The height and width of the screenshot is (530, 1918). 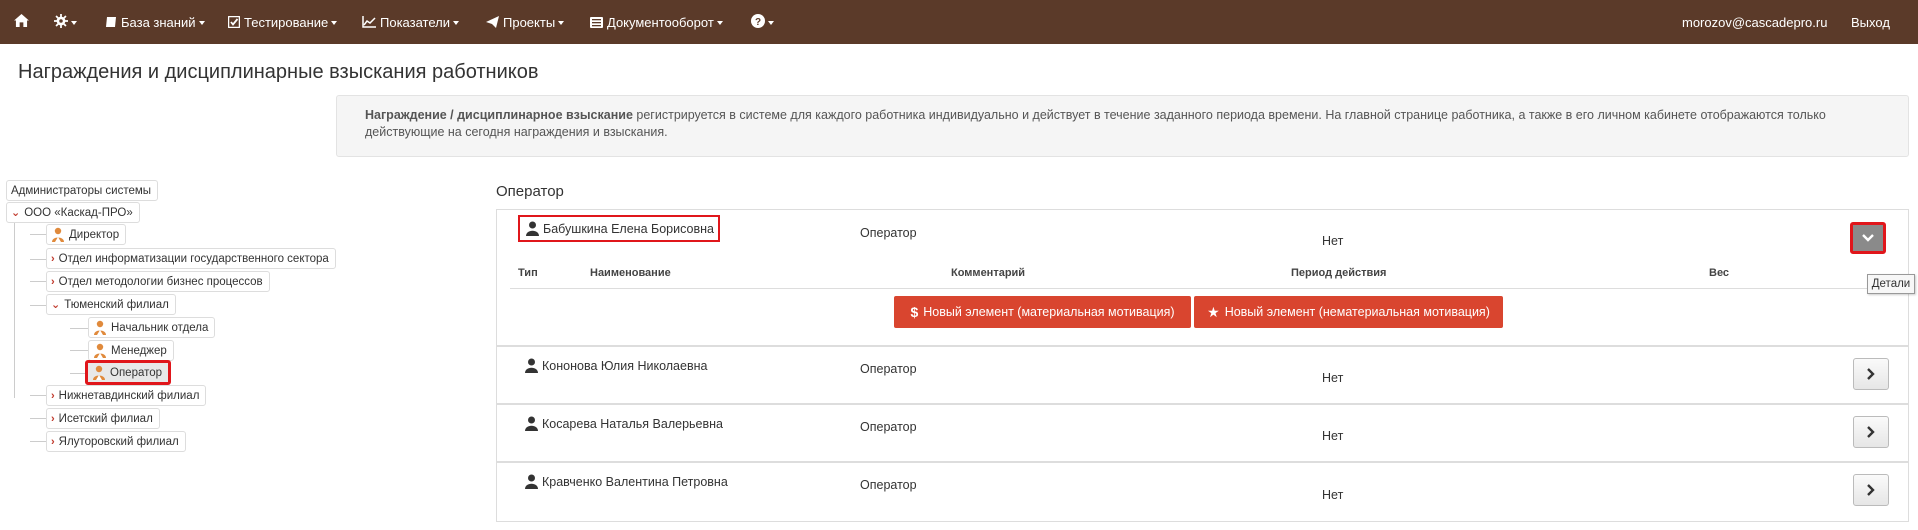 What do you see at coordinates (1719, 273) in the screenshot?
I see `col-weight: Вес` at bounding box center [1719, 273].